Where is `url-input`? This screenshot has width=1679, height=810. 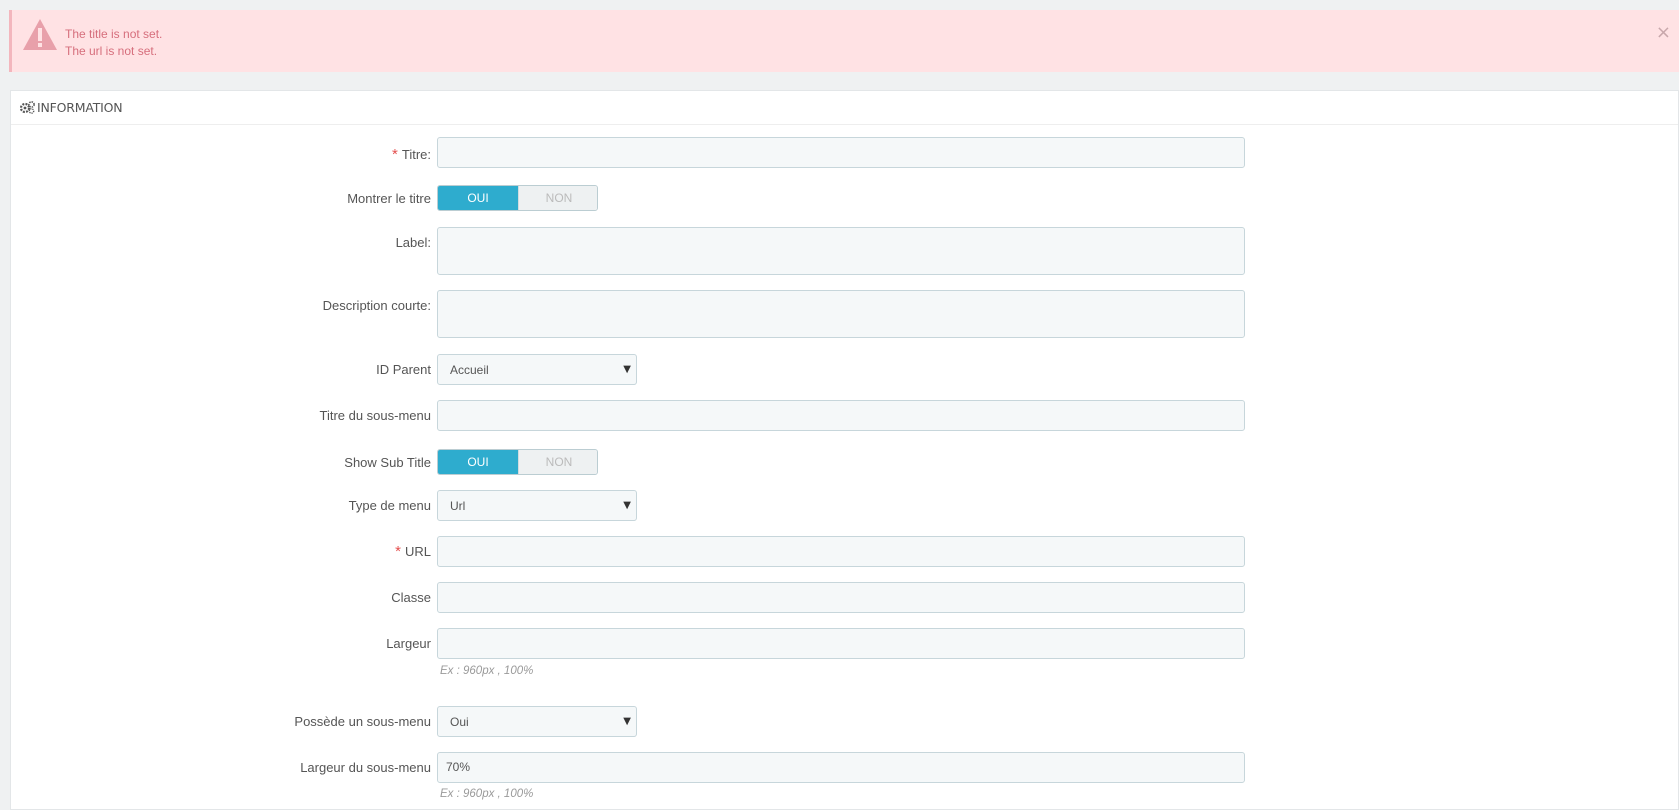
url-input is located at coordinates (841, 551).